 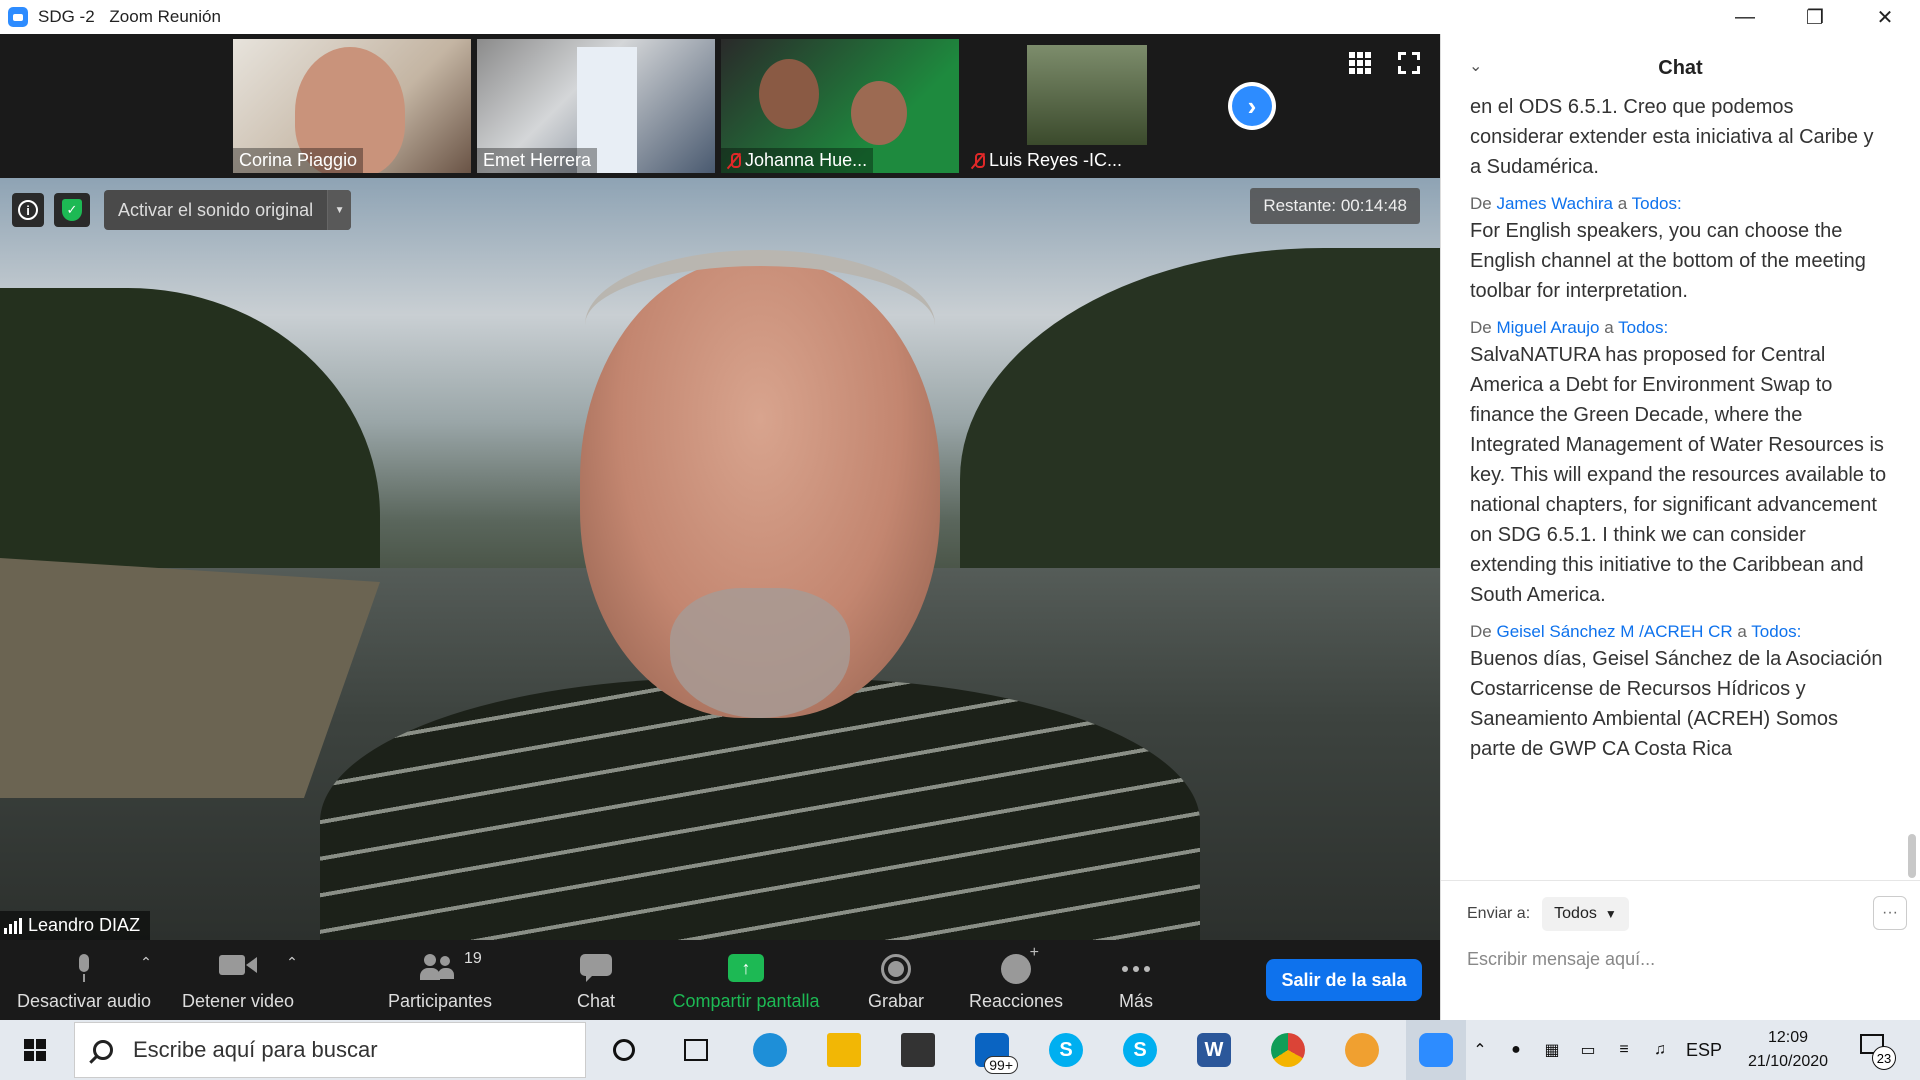 I want to click on taskbar-app-edge, so click(x=770, y=1050).